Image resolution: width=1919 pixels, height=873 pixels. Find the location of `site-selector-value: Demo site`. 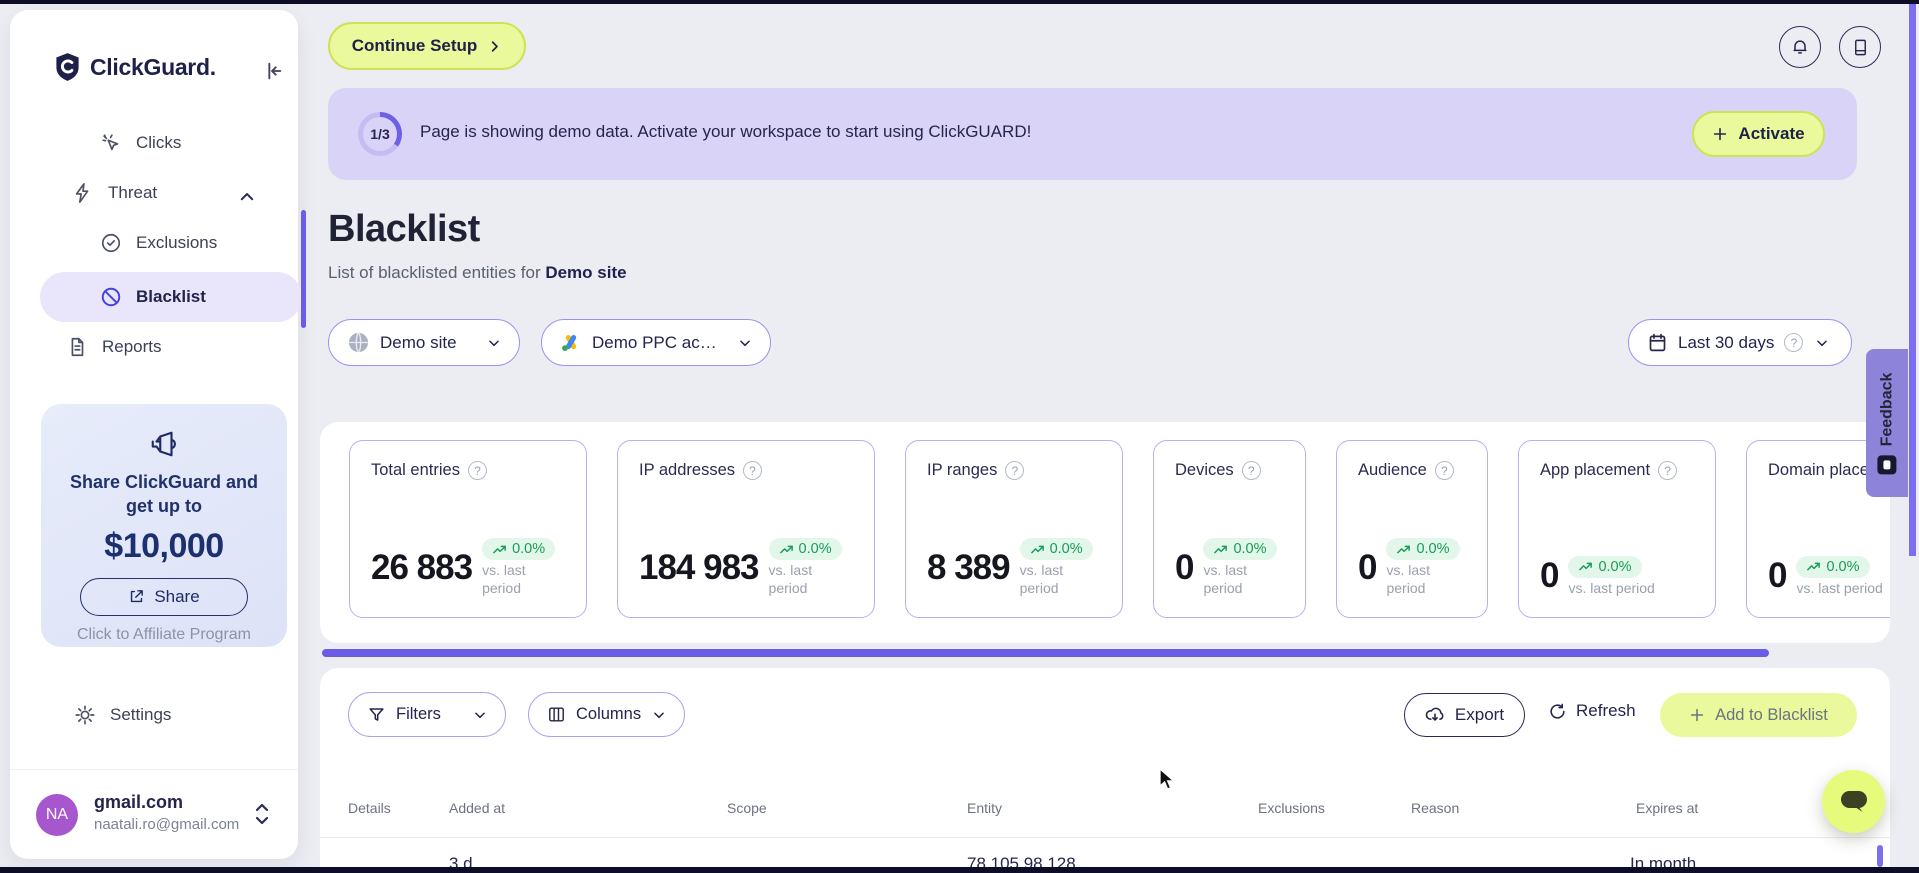

site-selector-value: Demo site is located at coordinates (418, 342).